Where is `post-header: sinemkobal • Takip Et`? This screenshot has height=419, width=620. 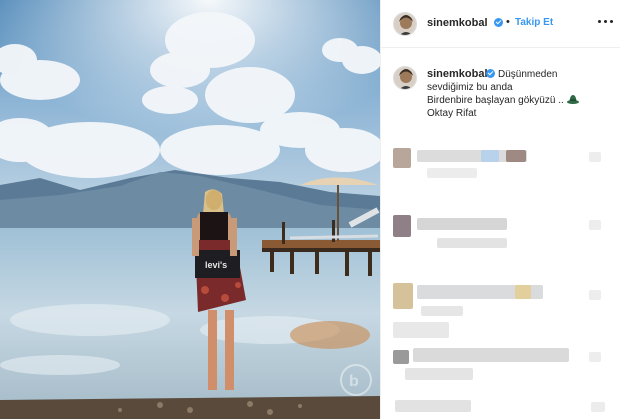 post-header: sinemkobal • Takip Et is located at coordinates (500, 24).